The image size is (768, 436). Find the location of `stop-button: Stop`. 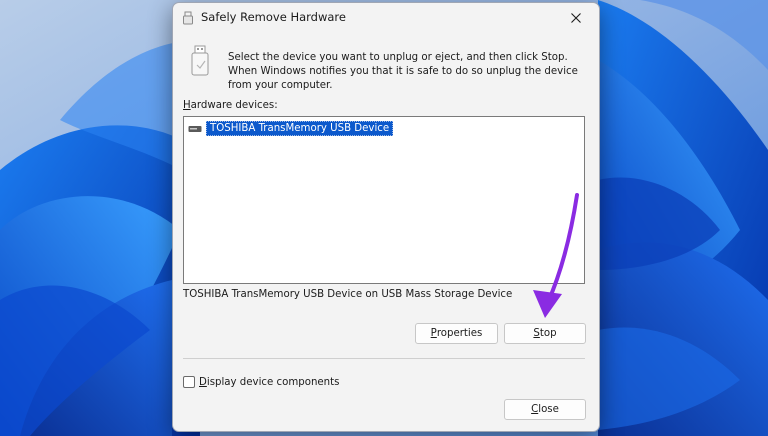

stop-button: Stop is located at coordinates (545, 333).